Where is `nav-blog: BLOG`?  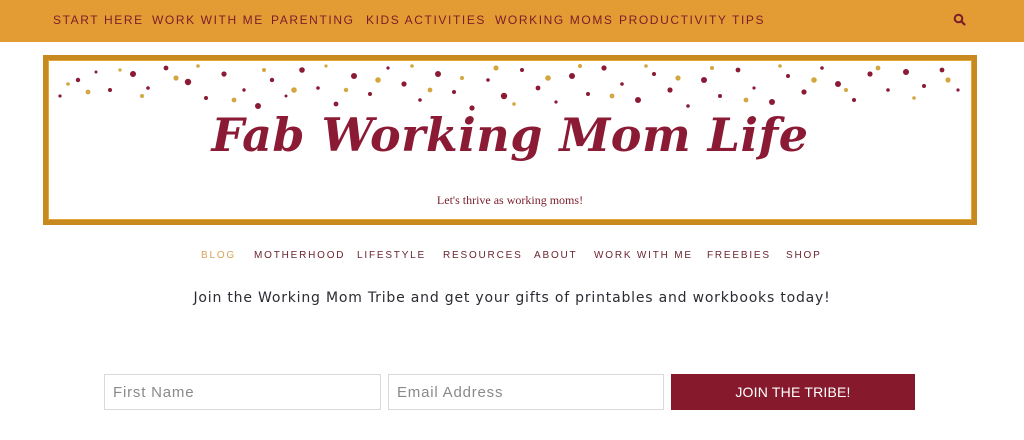 nav-blog: BLOG is located at coordinates (218, 255).